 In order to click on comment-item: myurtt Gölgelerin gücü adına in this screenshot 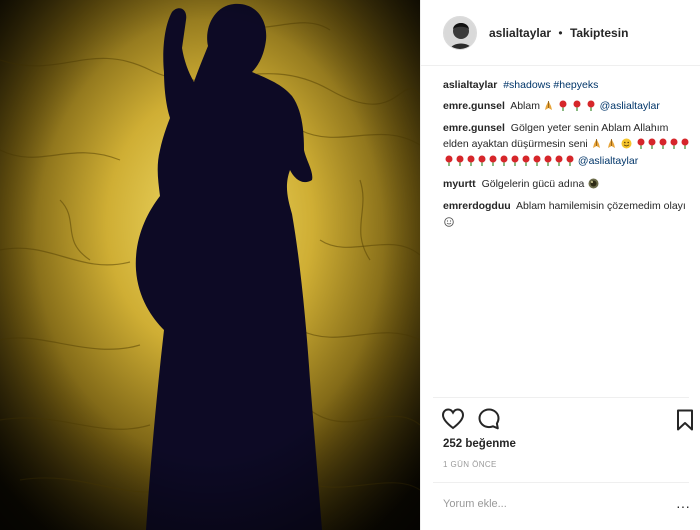, I will do `click(569, 186)`.